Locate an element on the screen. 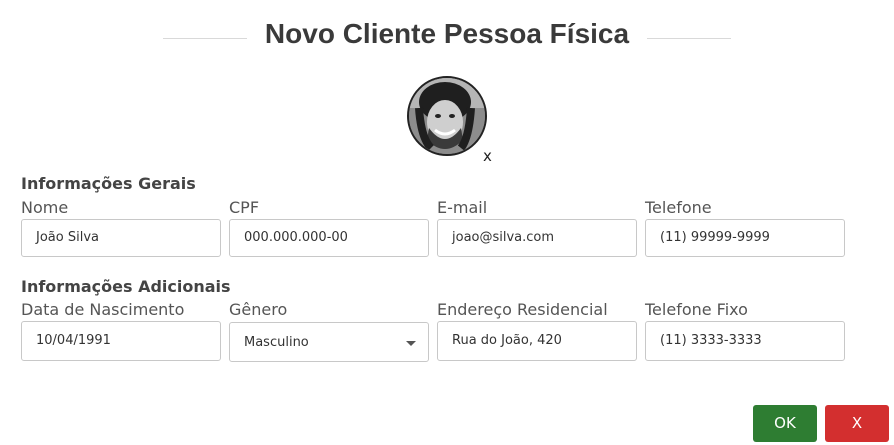 This screenshot has width=894, height=445. page-header: Novo Cliente Pessoa Física is located at coordinates (447, 38).